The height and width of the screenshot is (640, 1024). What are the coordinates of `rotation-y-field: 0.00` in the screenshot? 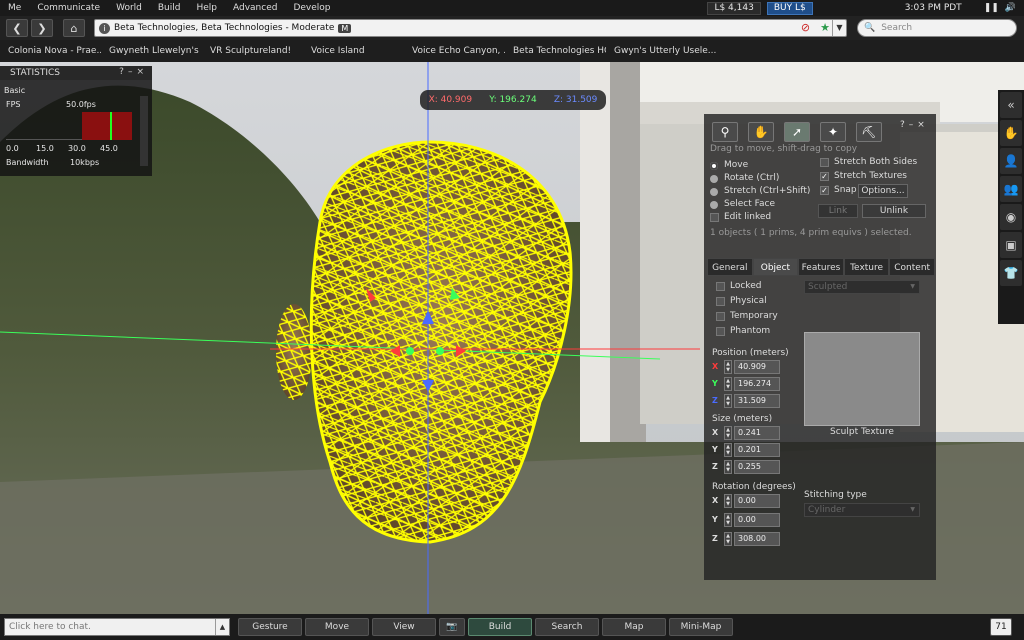 It's located at (757, 520).